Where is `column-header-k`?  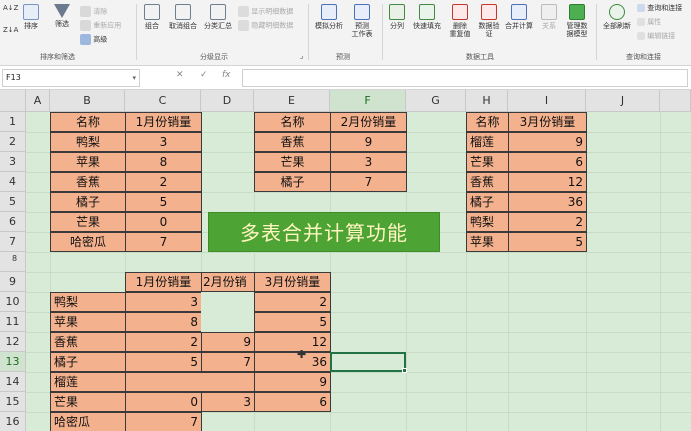 column-header-k is located at coordinates (675, 101).